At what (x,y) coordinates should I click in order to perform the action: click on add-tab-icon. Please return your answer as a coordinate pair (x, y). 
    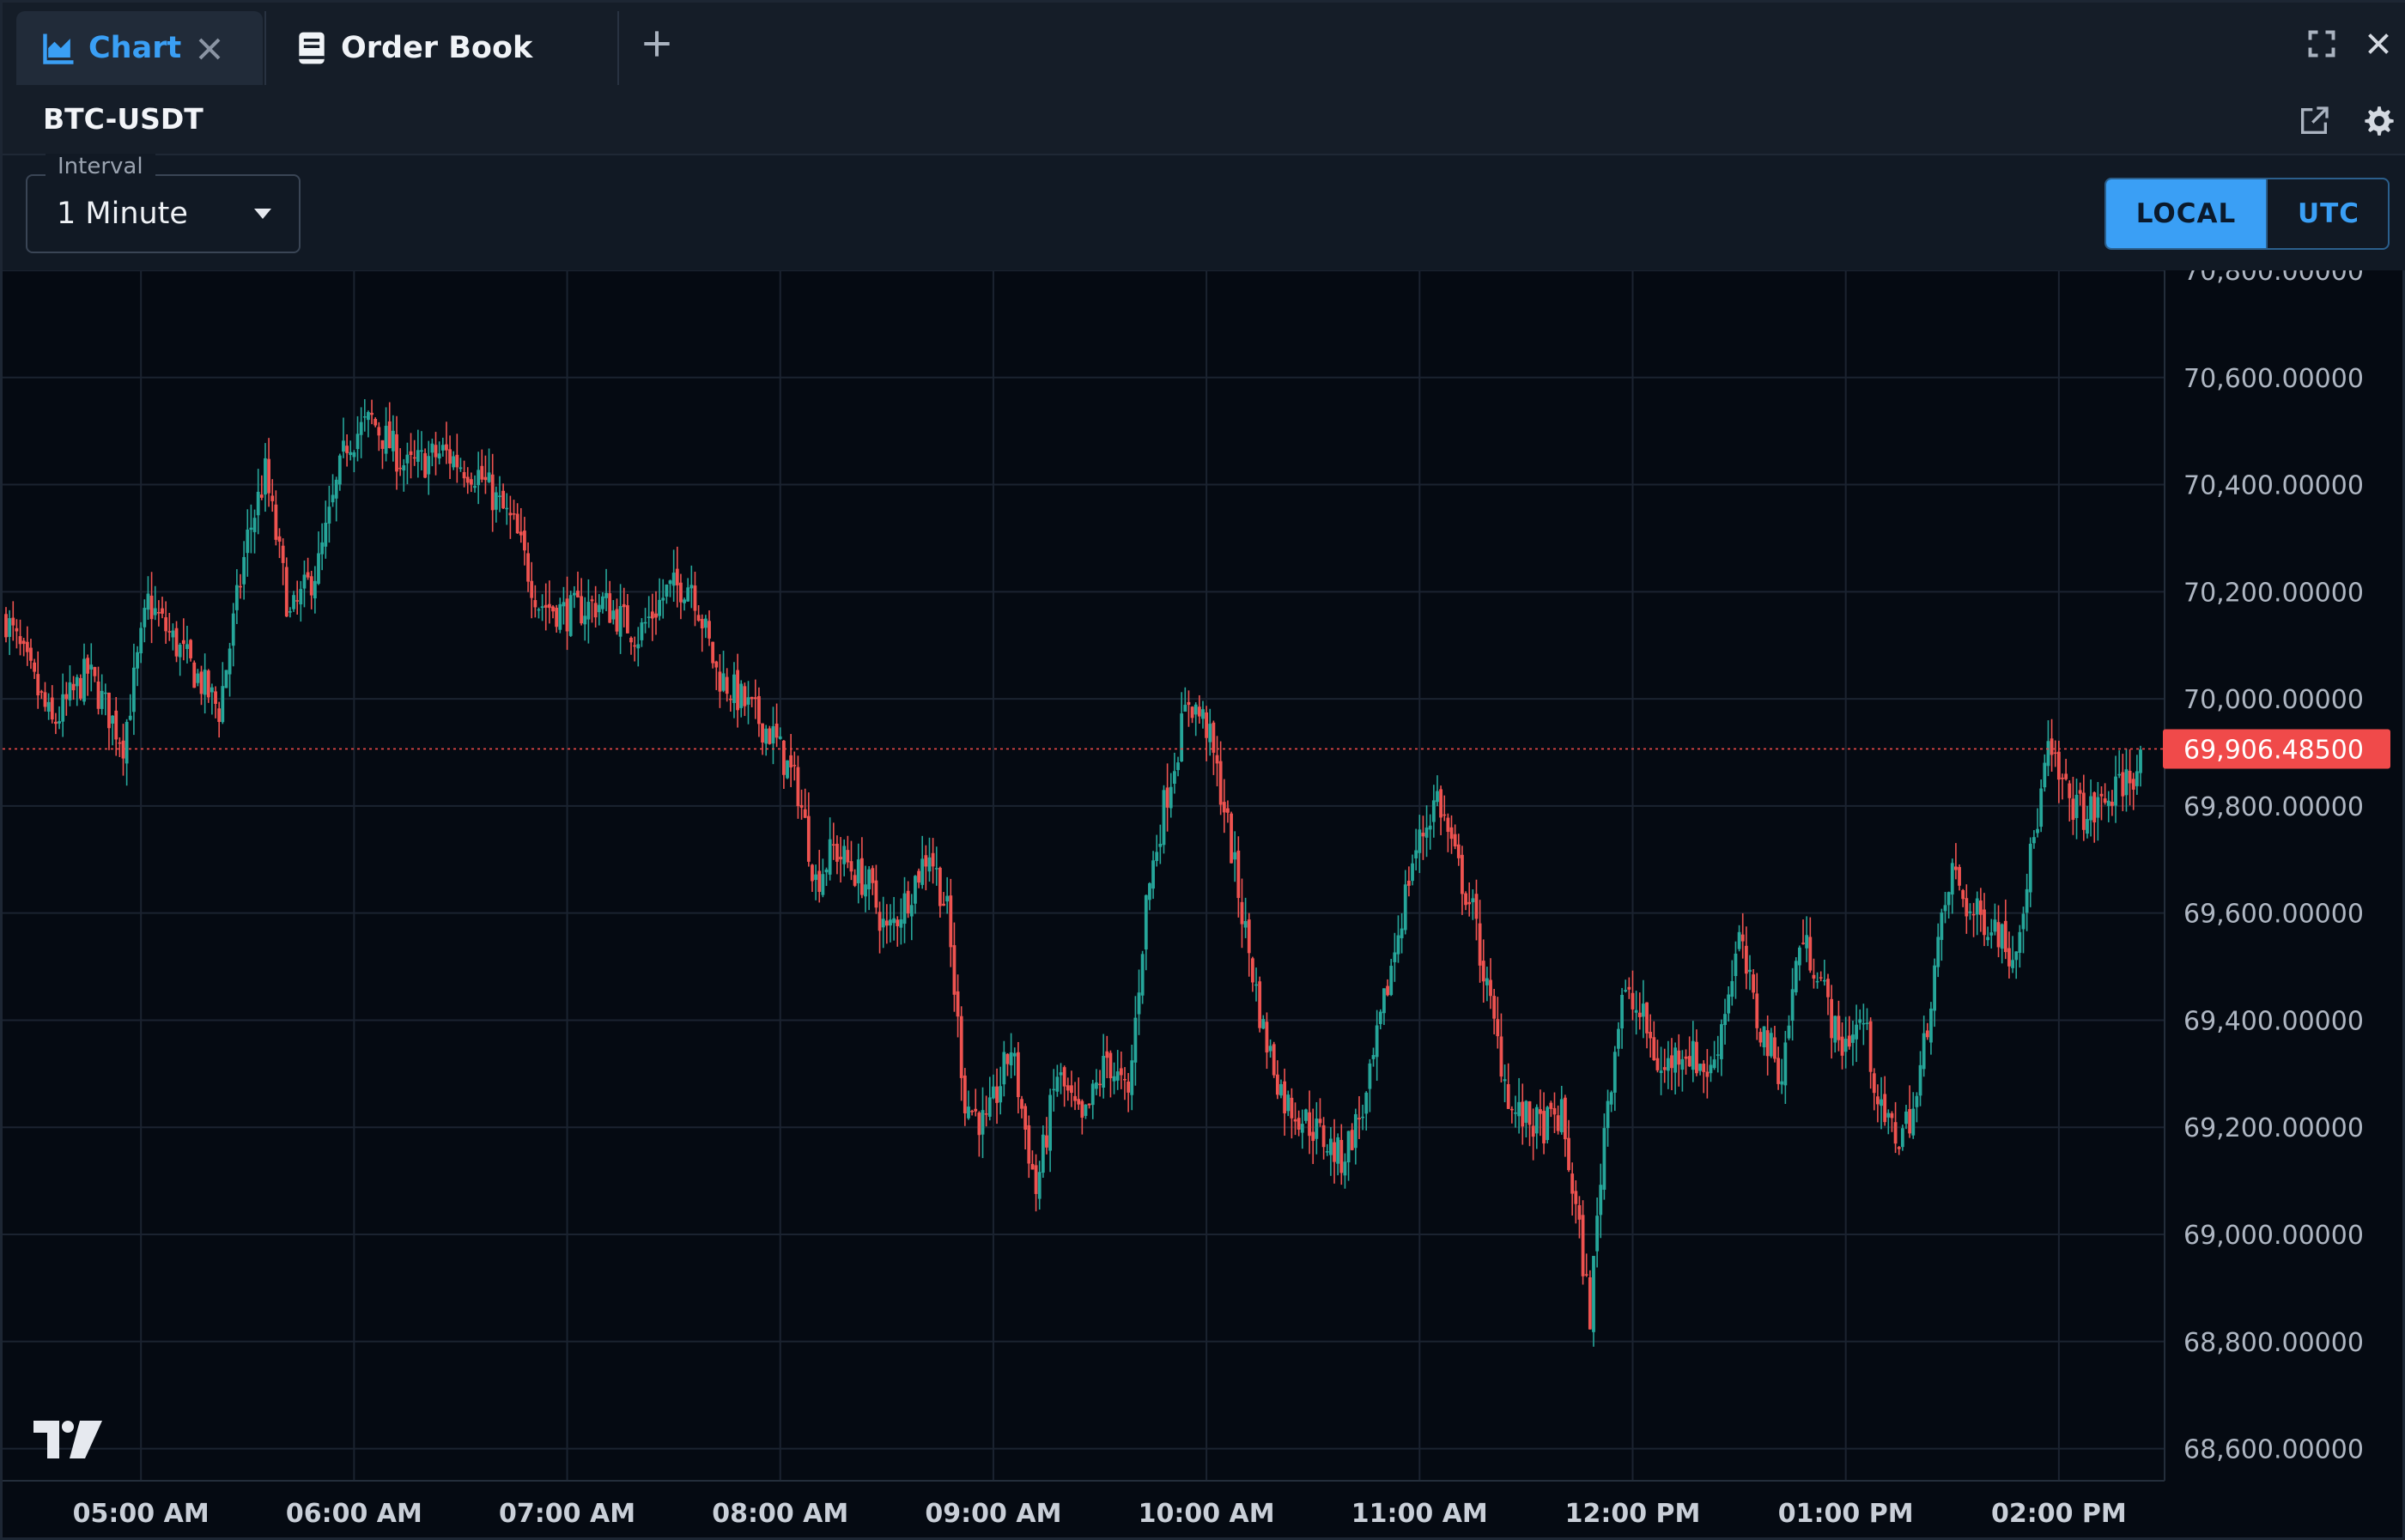
    Looking at the image, I should click on (657, 44).